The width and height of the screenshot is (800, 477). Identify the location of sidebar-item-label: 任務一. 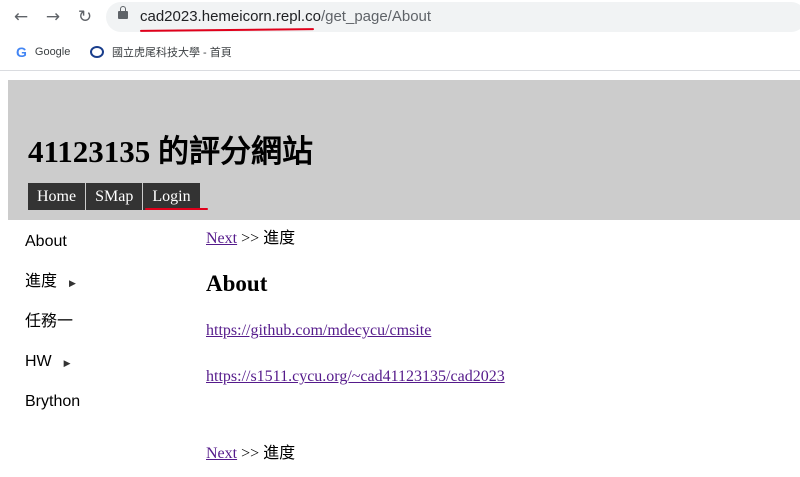
(49, 321).